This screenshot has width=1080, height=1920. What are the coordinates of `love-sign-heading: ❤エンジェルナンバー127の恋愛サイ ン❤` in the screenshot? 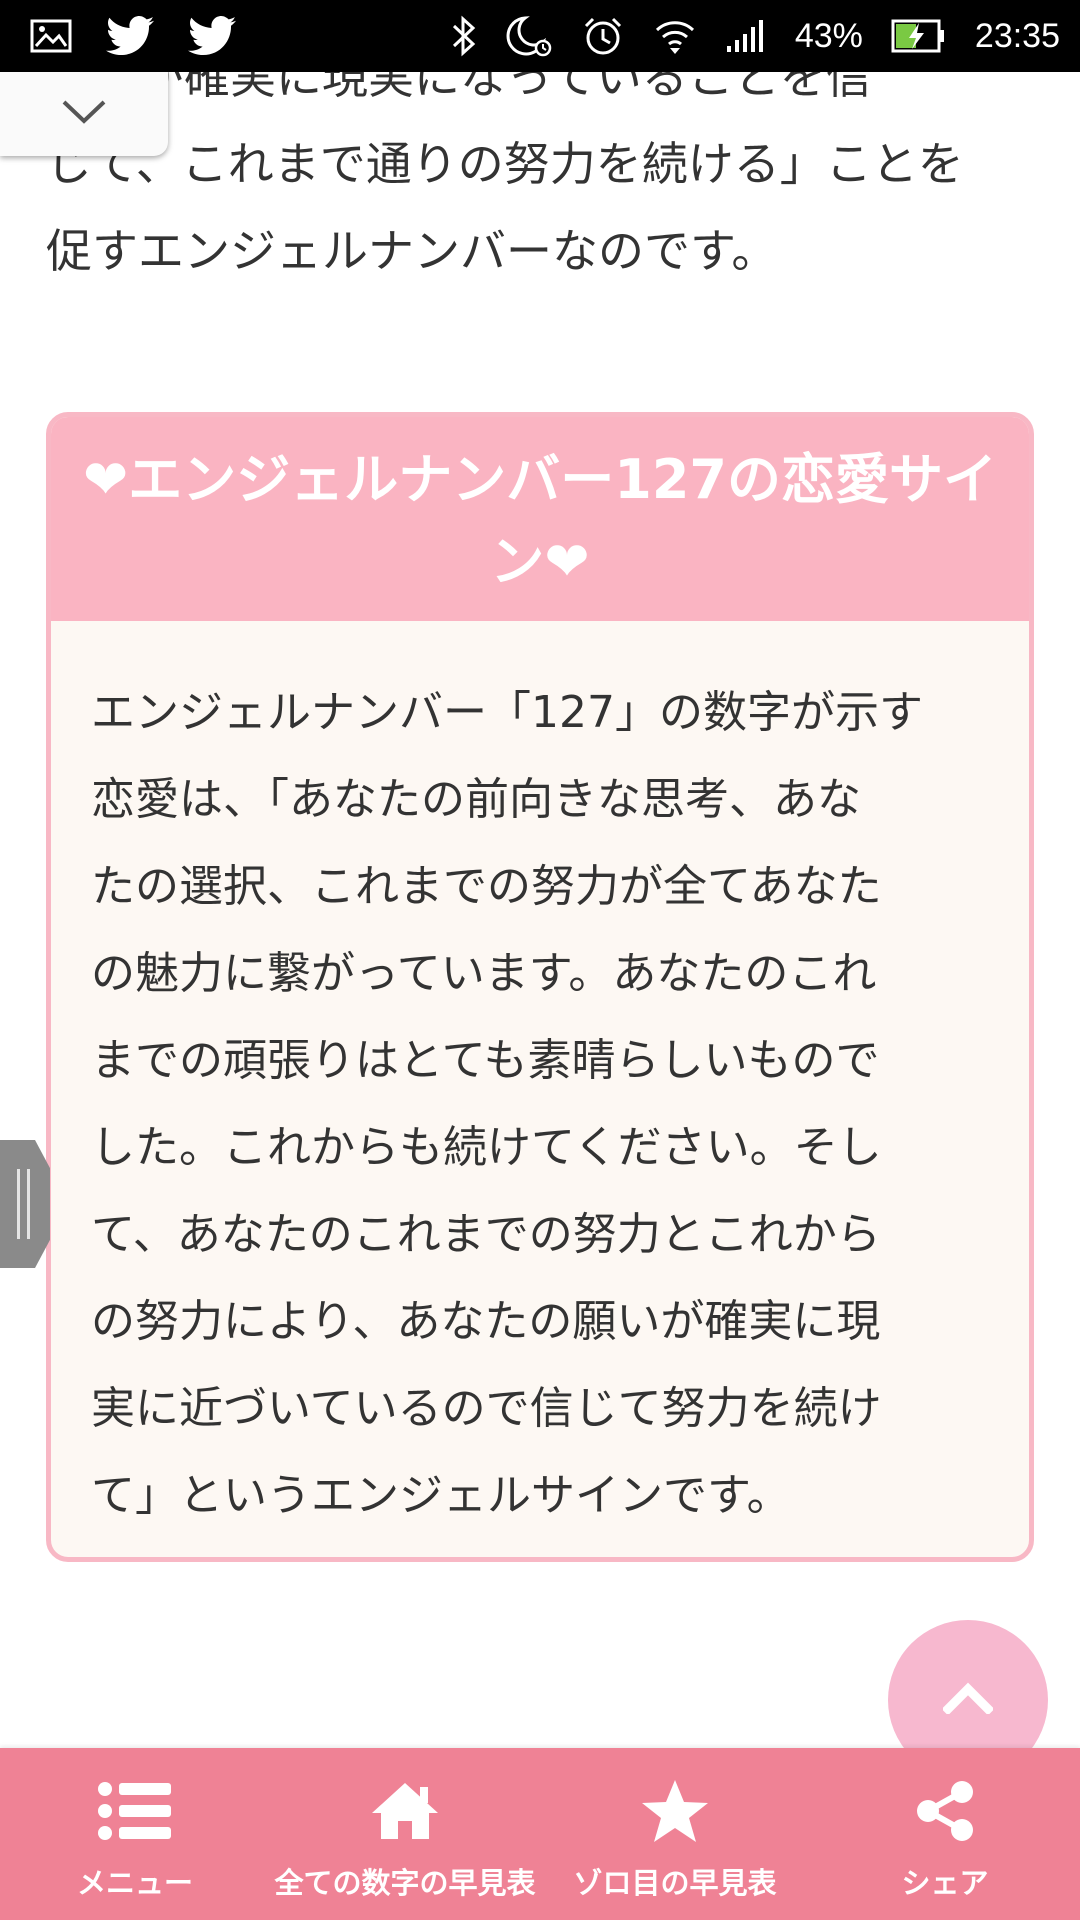 It's located at (540, 519).